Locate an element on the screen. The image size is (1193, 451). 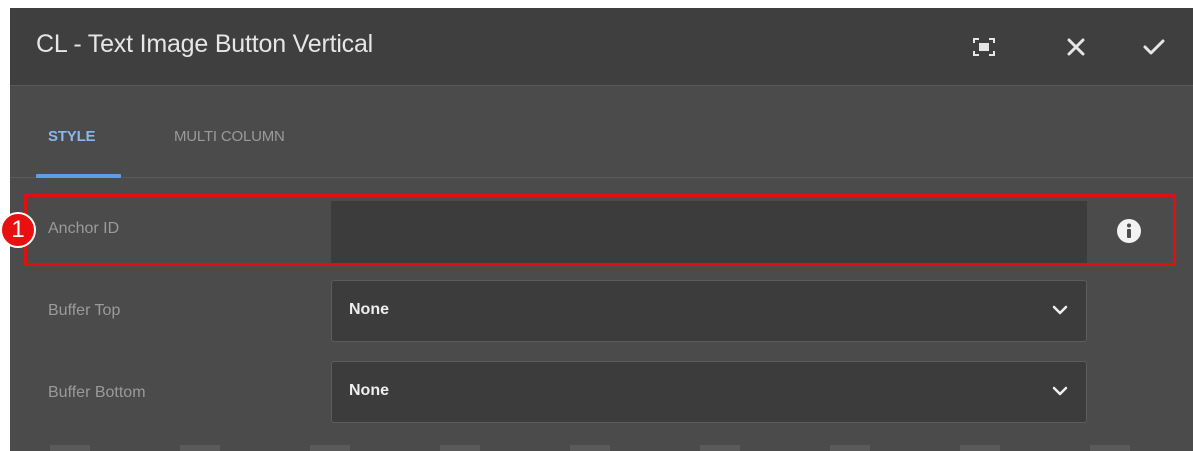
next-field-hint is located at coordinates (610, 448).